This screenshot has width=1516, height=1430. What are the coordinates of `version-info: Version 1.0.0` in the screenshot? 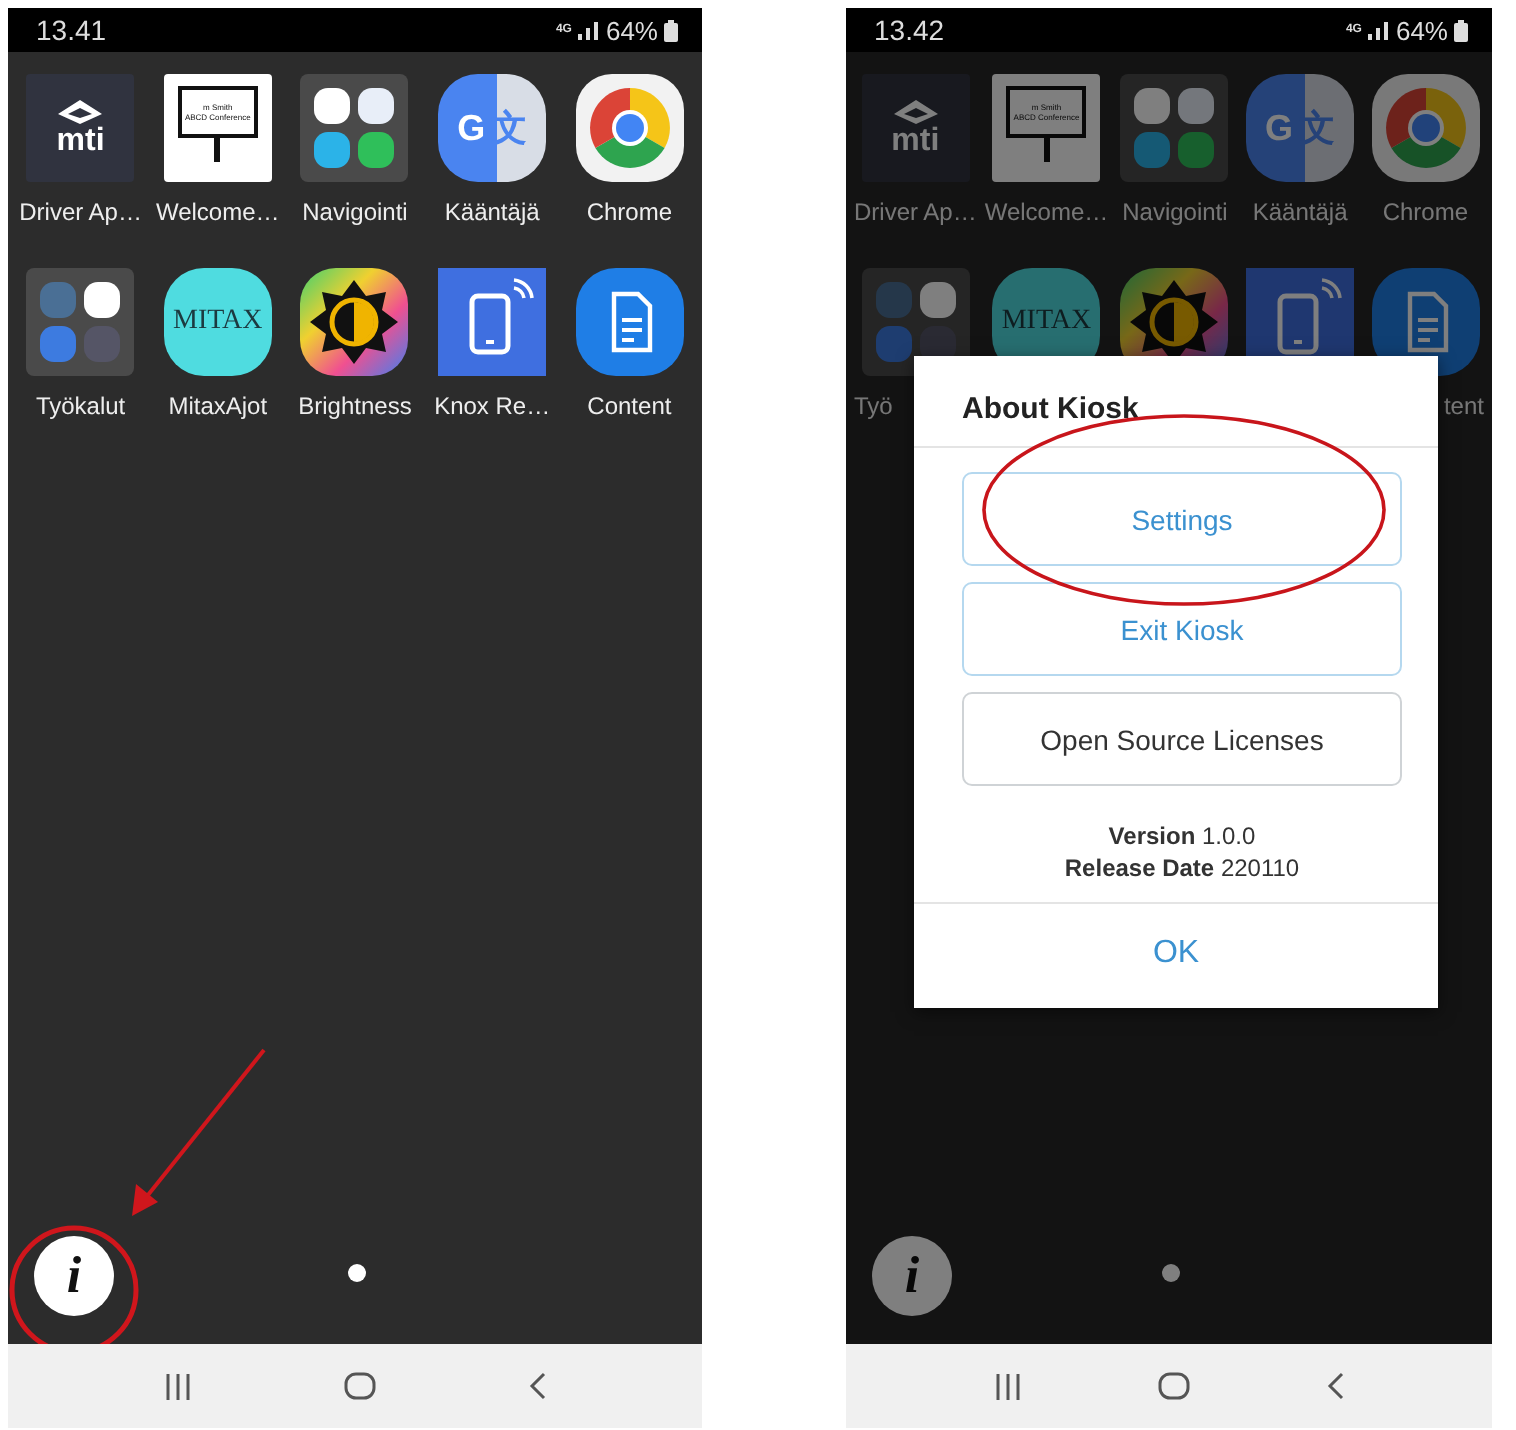 It's located at (1182, 836).